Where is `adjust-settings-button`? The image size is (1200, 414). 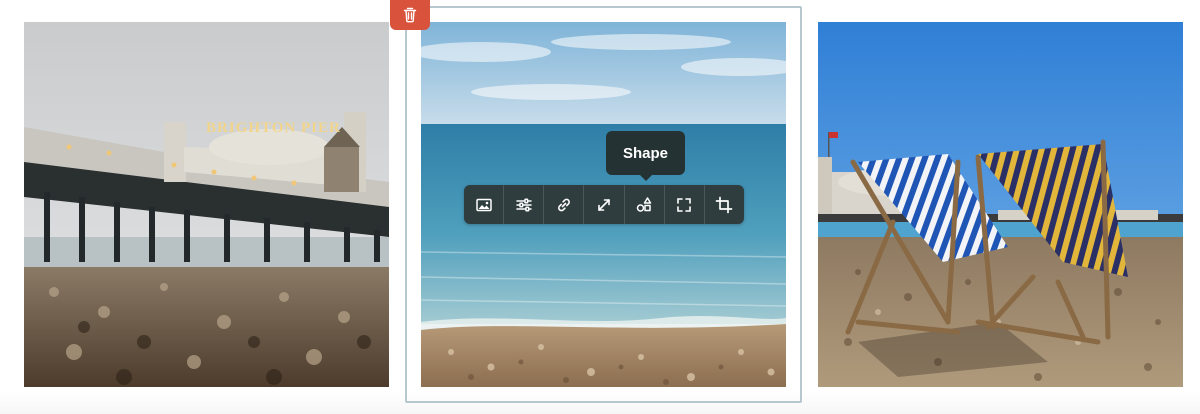
adjust-settings-button is located at coordinates (524, 204).